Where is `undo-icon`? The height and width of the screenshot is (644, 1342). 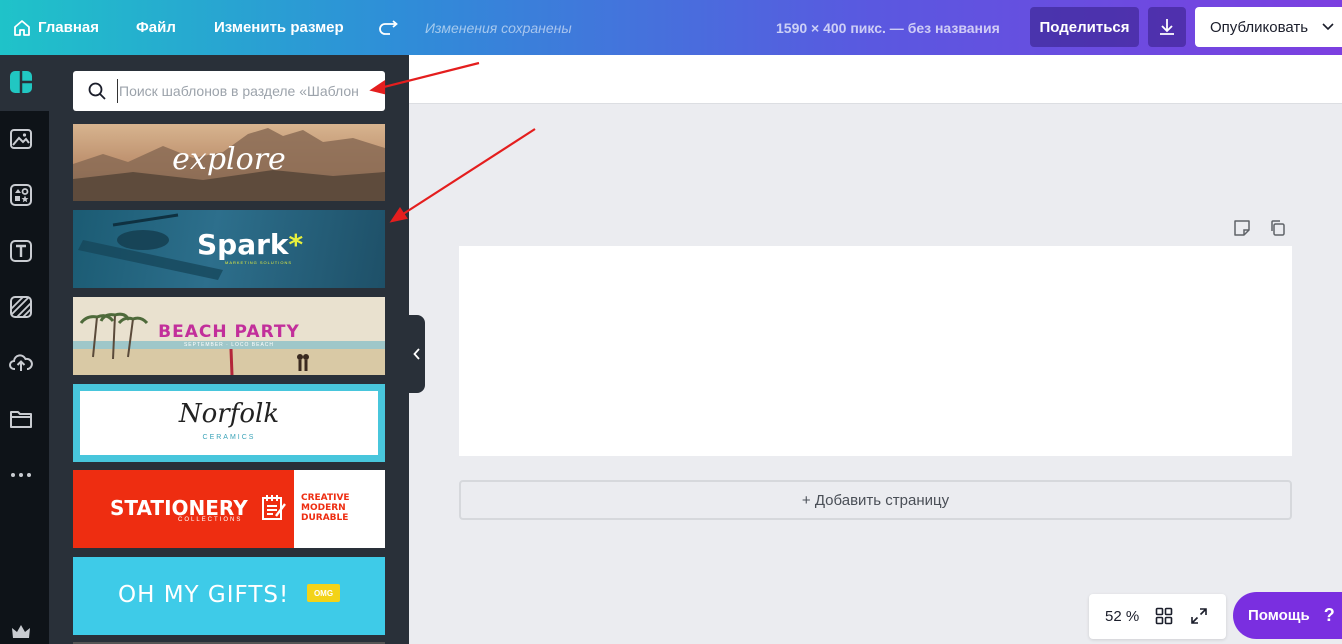
undo-icon is located at coordinates (388, 27).